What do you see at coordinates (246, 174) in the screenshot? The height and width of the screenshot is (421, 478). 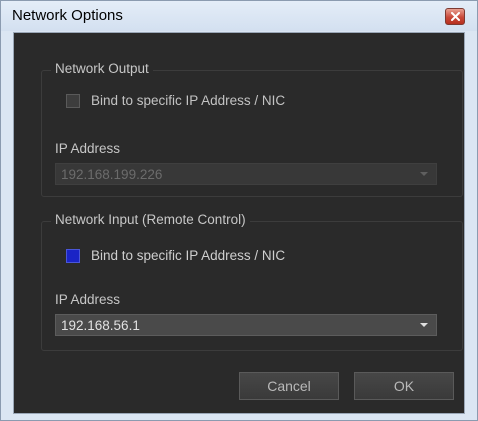 I see `output-ip-select: 192.168.199.226` at bounding box center [246, 174].